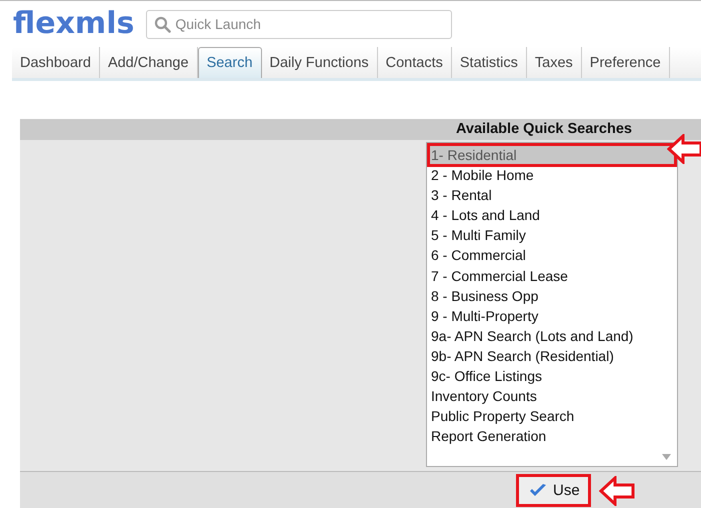 This screenshot has height=508, width=701. What do you see at coordinates (552, 255) in the screenshot?
I see `list-item: 6 - Commercial` at bounding box center [552, 255].